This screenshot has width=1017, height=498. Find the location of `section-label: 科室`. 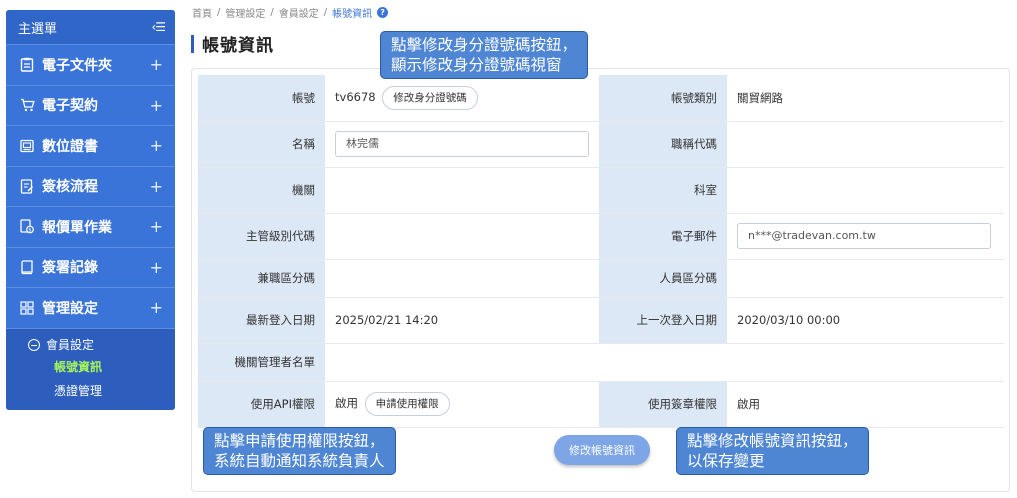

section-label: 科室 is located at coordinates (663, 190).